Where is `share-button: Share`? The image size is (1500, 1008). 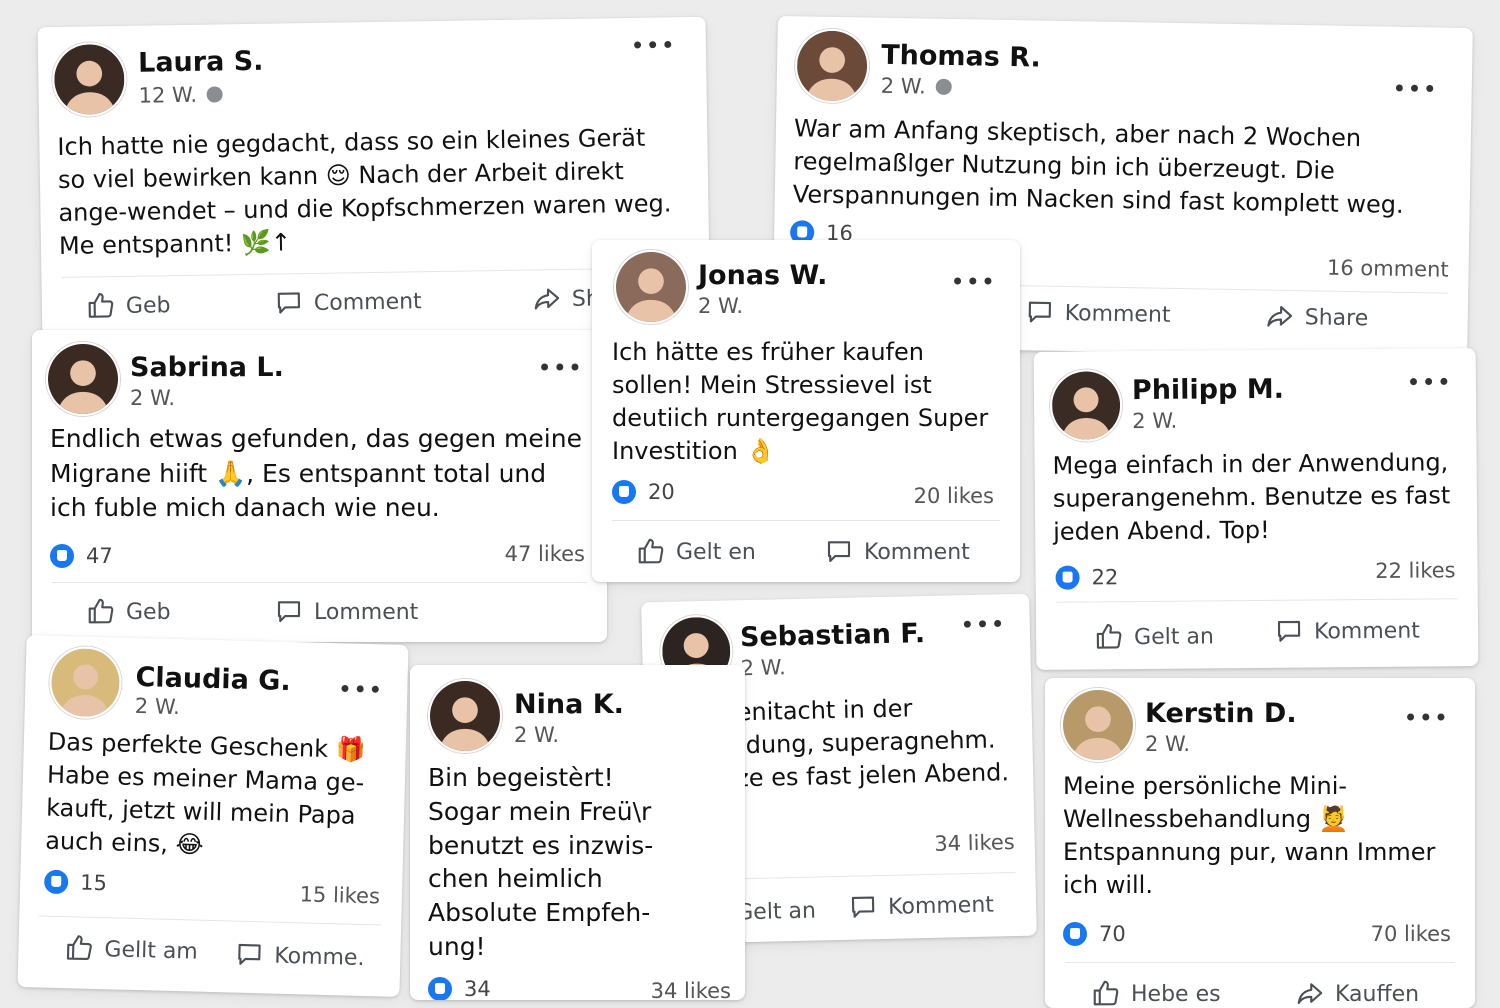 share-button: Share is located at coordinates (1317, 317).